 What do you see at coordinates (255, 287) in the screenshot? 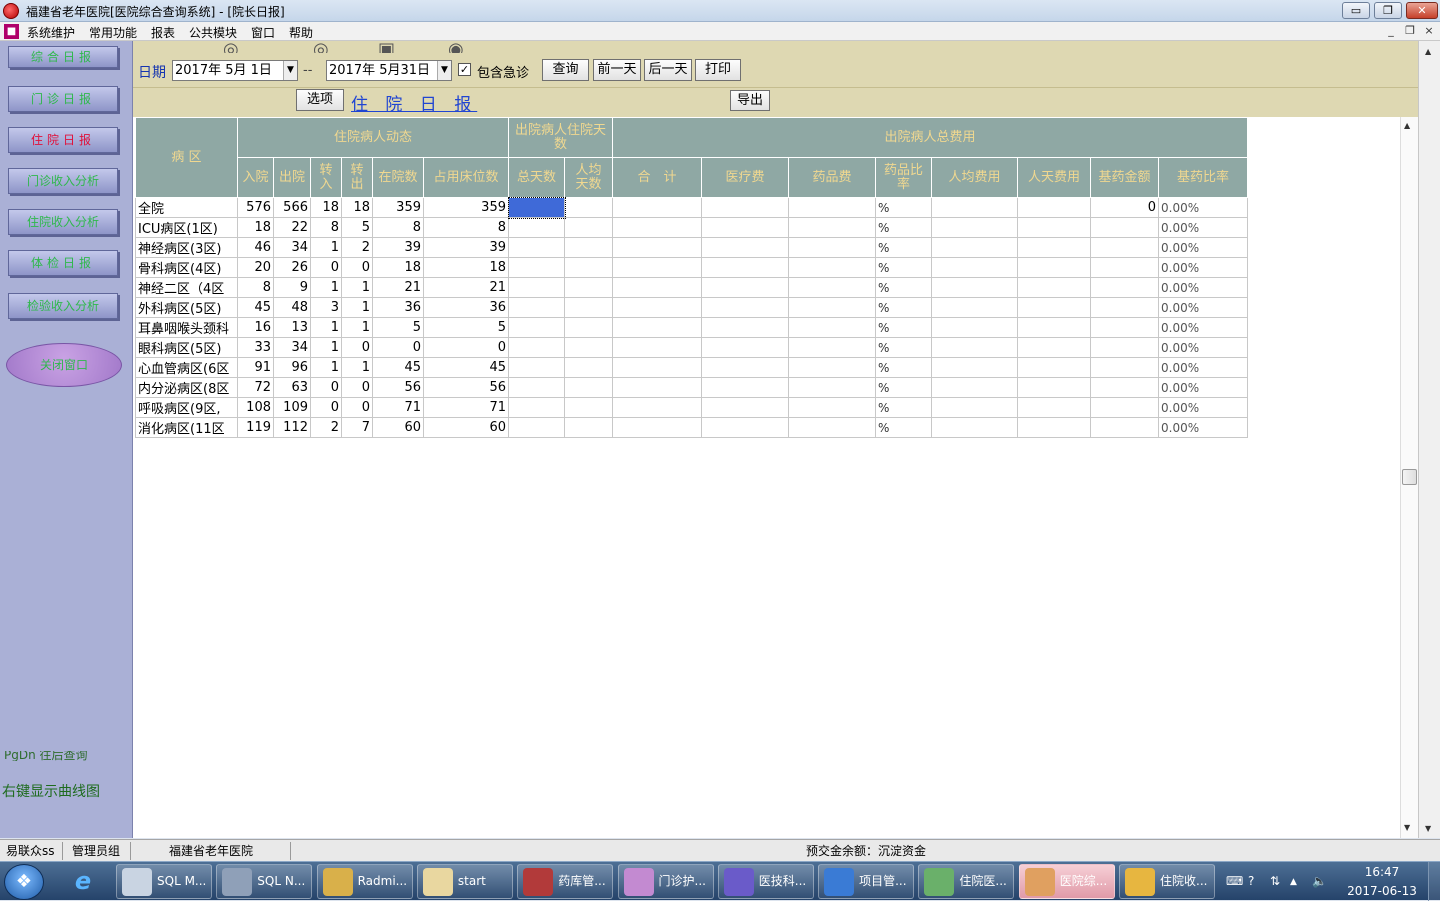
I see `cell-admit: 8` at bounding box center [255, 287].